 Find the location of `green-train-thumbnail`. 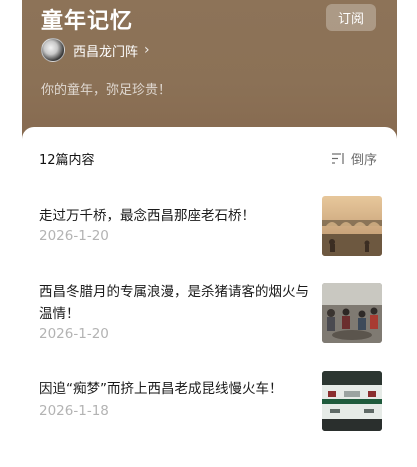

green-train-thumbnail is located at coordinates (352, 401).